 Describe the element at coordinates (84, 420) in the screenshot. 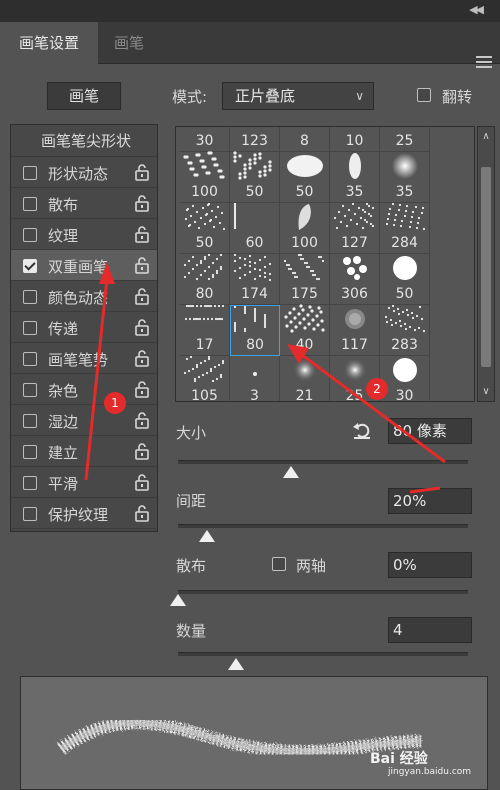

I see `brush-option-item: 湿边` at that location.